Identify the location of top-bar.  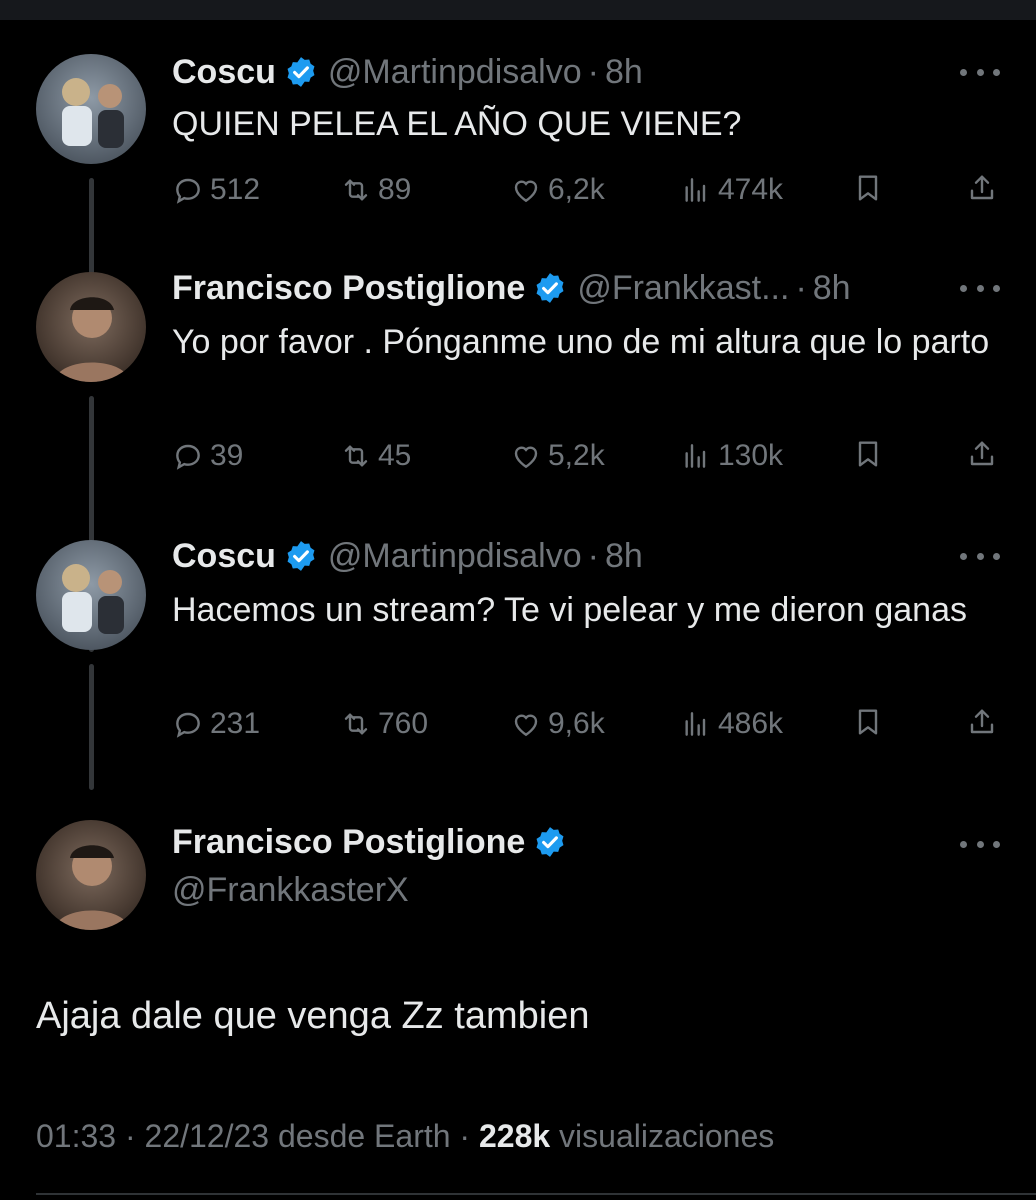
(518, 10).